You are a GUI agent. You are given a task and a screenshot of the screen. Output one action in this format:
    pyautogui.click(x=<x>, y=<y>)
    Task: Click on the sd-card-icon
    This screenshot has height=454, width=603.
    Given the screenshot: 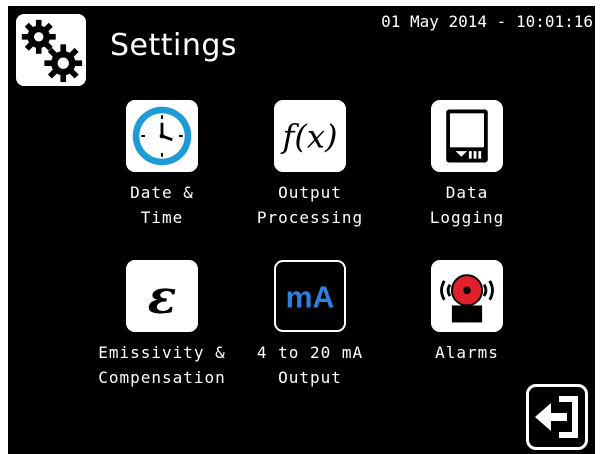 What is the action you would take?
    pyautogui.click(x=467, y=136)
    